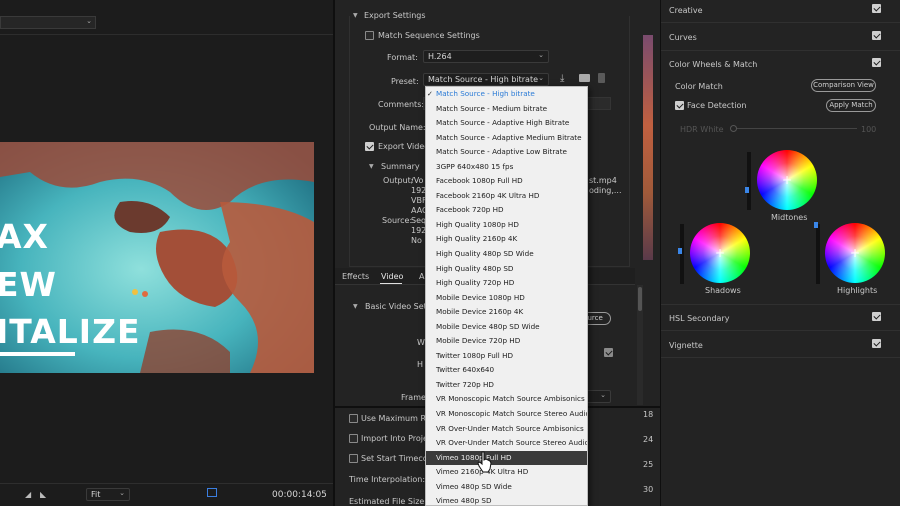 The height and width of the screenshot is (506, 900). I want to click on preset-option: Match Source - Medium bitrate, so click(506, 109).